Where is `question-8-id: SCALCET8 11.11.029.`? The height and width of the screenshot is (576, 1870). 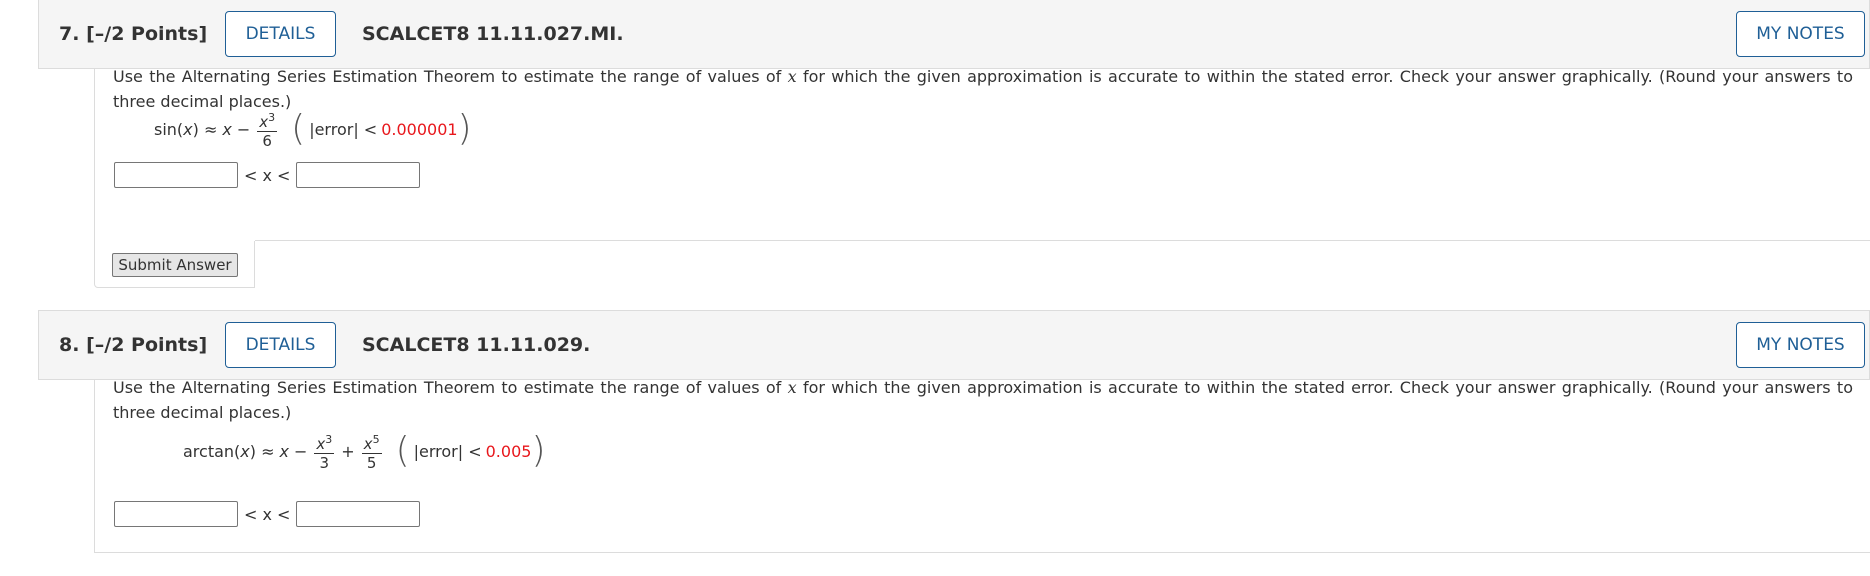 question-8-id: SCALCET8 11.11.029. is located at coordinates (476, 345).